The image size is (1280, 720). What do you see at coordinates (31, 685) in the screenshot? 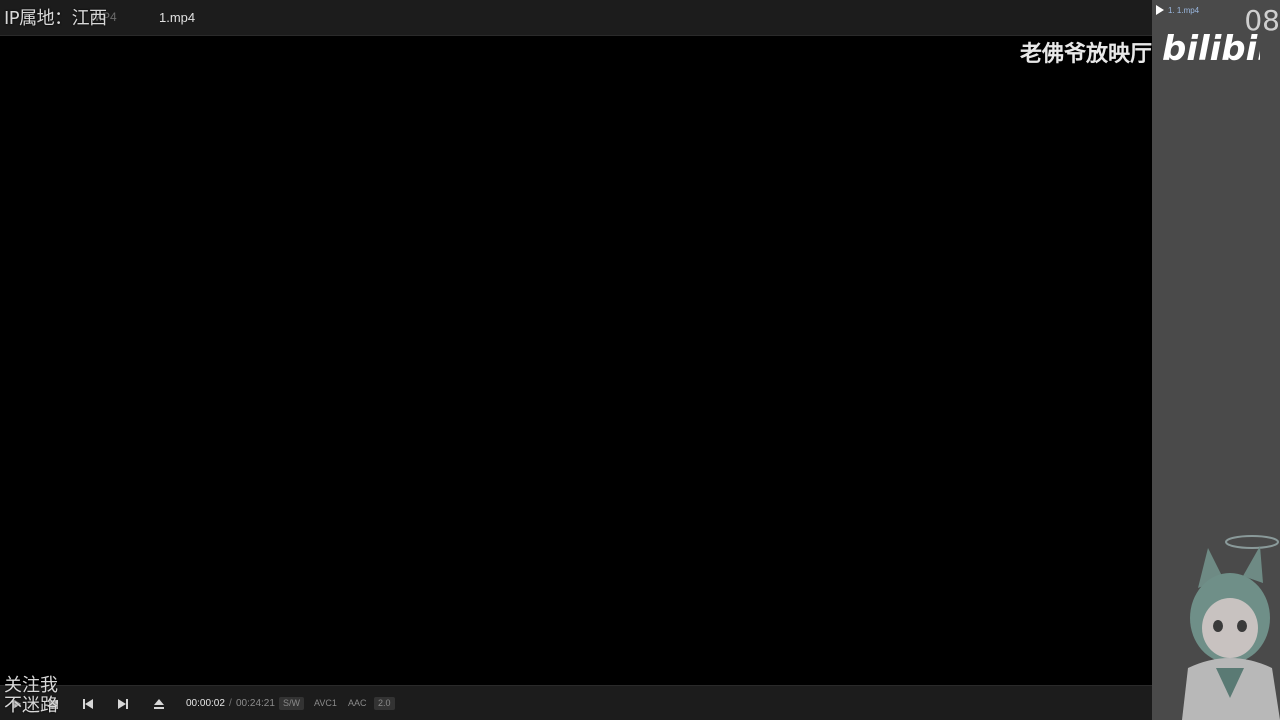
I see `follow-line-1: 关注我` at bounding box center [31, 685].